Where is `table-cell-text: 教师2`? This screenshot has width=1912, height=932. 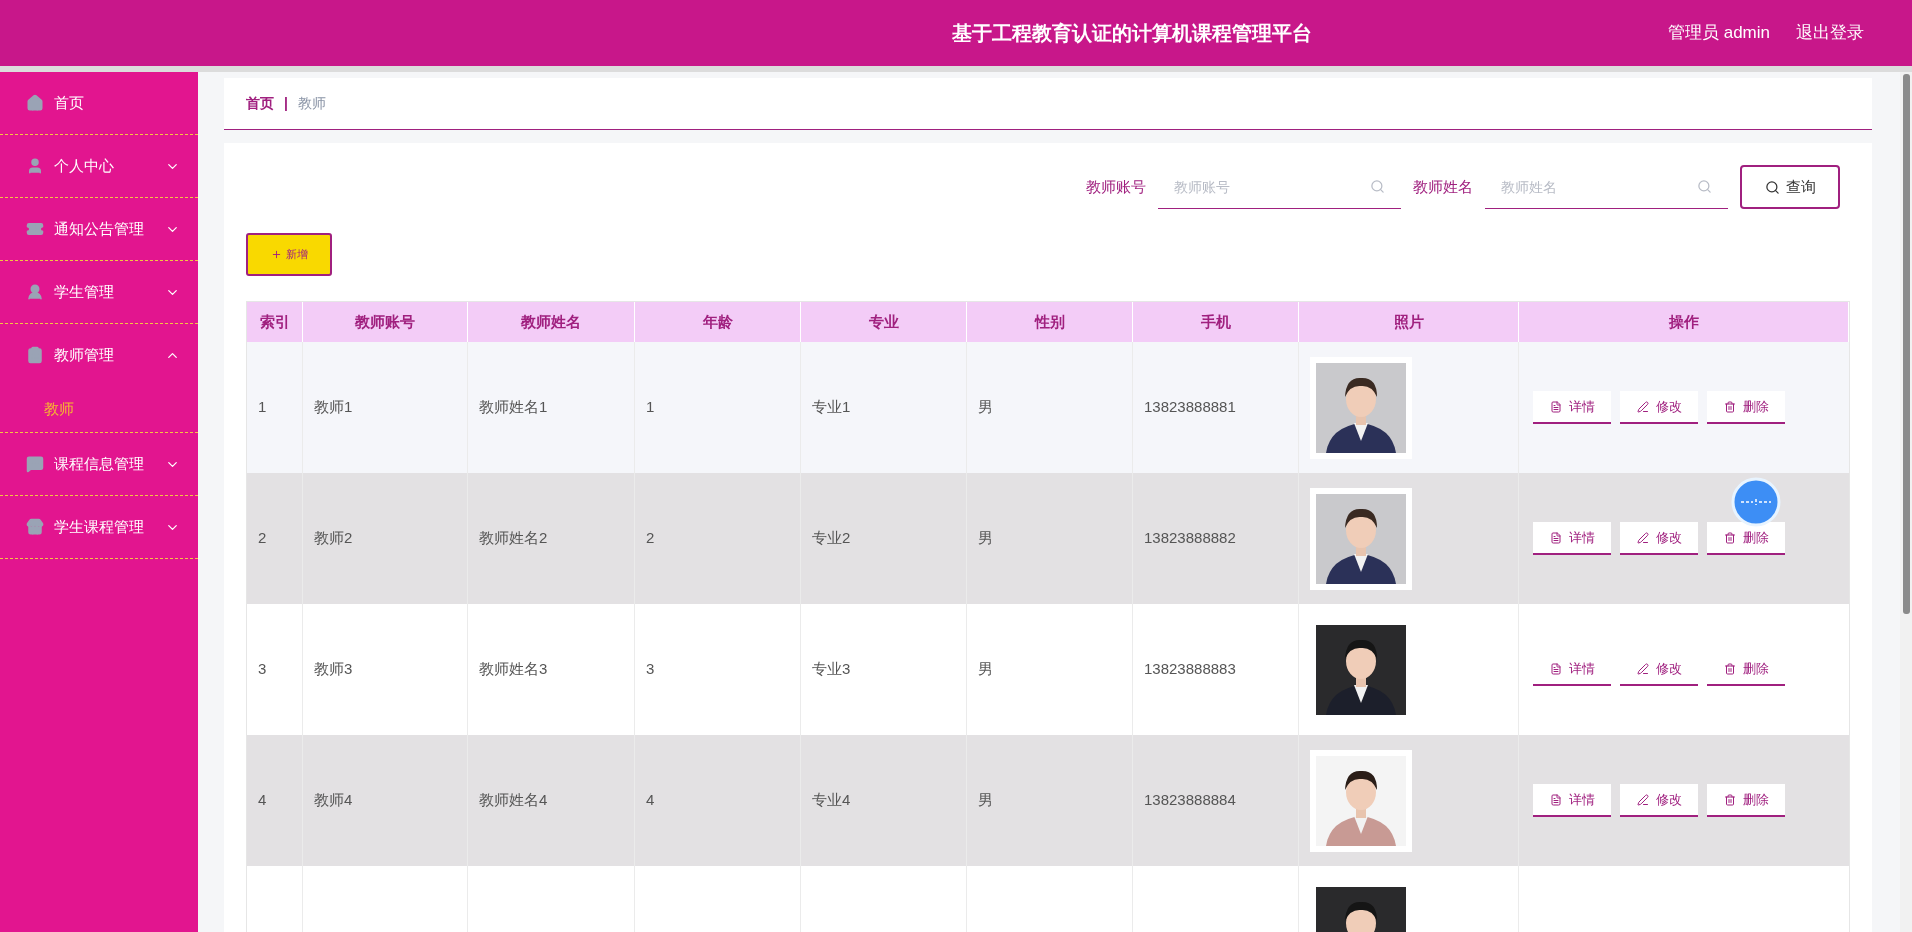
table-cell-text: 教师2 is located at coordinates (333, 538).